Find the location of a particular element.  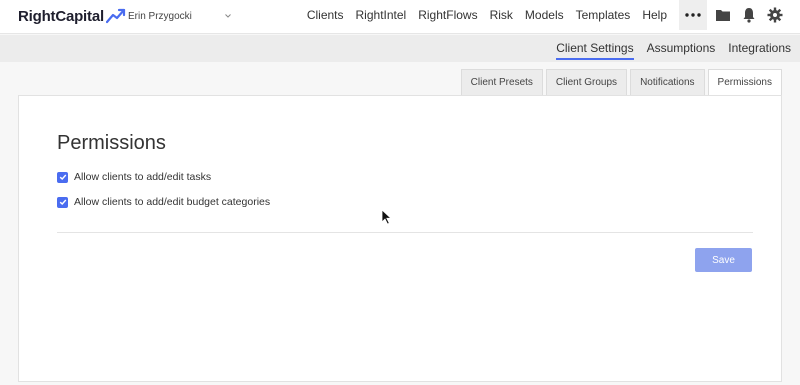

tab-notifications: Notifications is located at coordinates (667, 82).